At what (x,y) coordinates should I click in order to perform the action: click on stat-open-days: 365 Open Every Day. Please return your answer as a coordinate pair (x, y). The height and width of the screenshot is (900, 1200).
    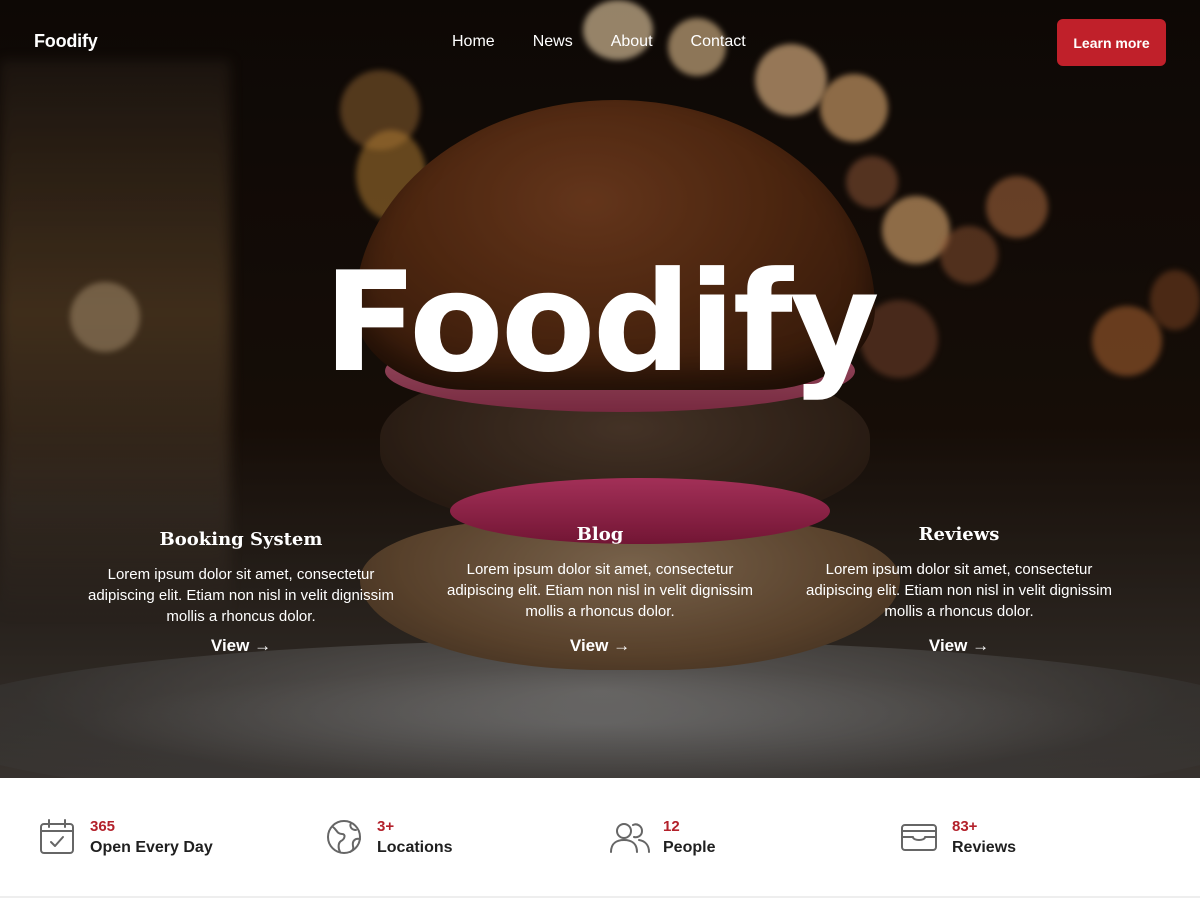
    Looking at the image, I should click on (125, 839).